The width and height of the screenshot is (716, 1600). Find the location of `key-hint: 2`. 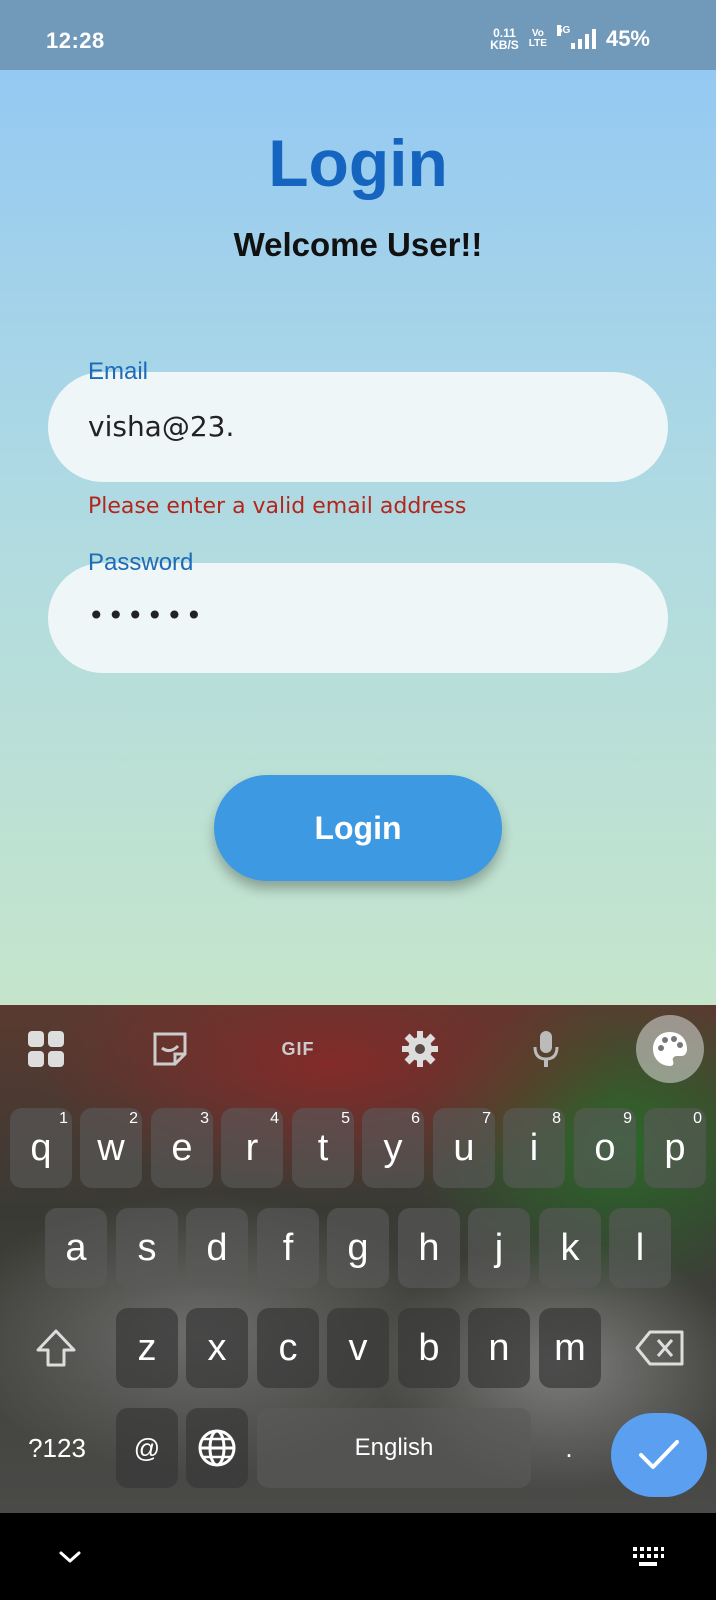

key-hint: 2 is located at coordinates (133, 1118).